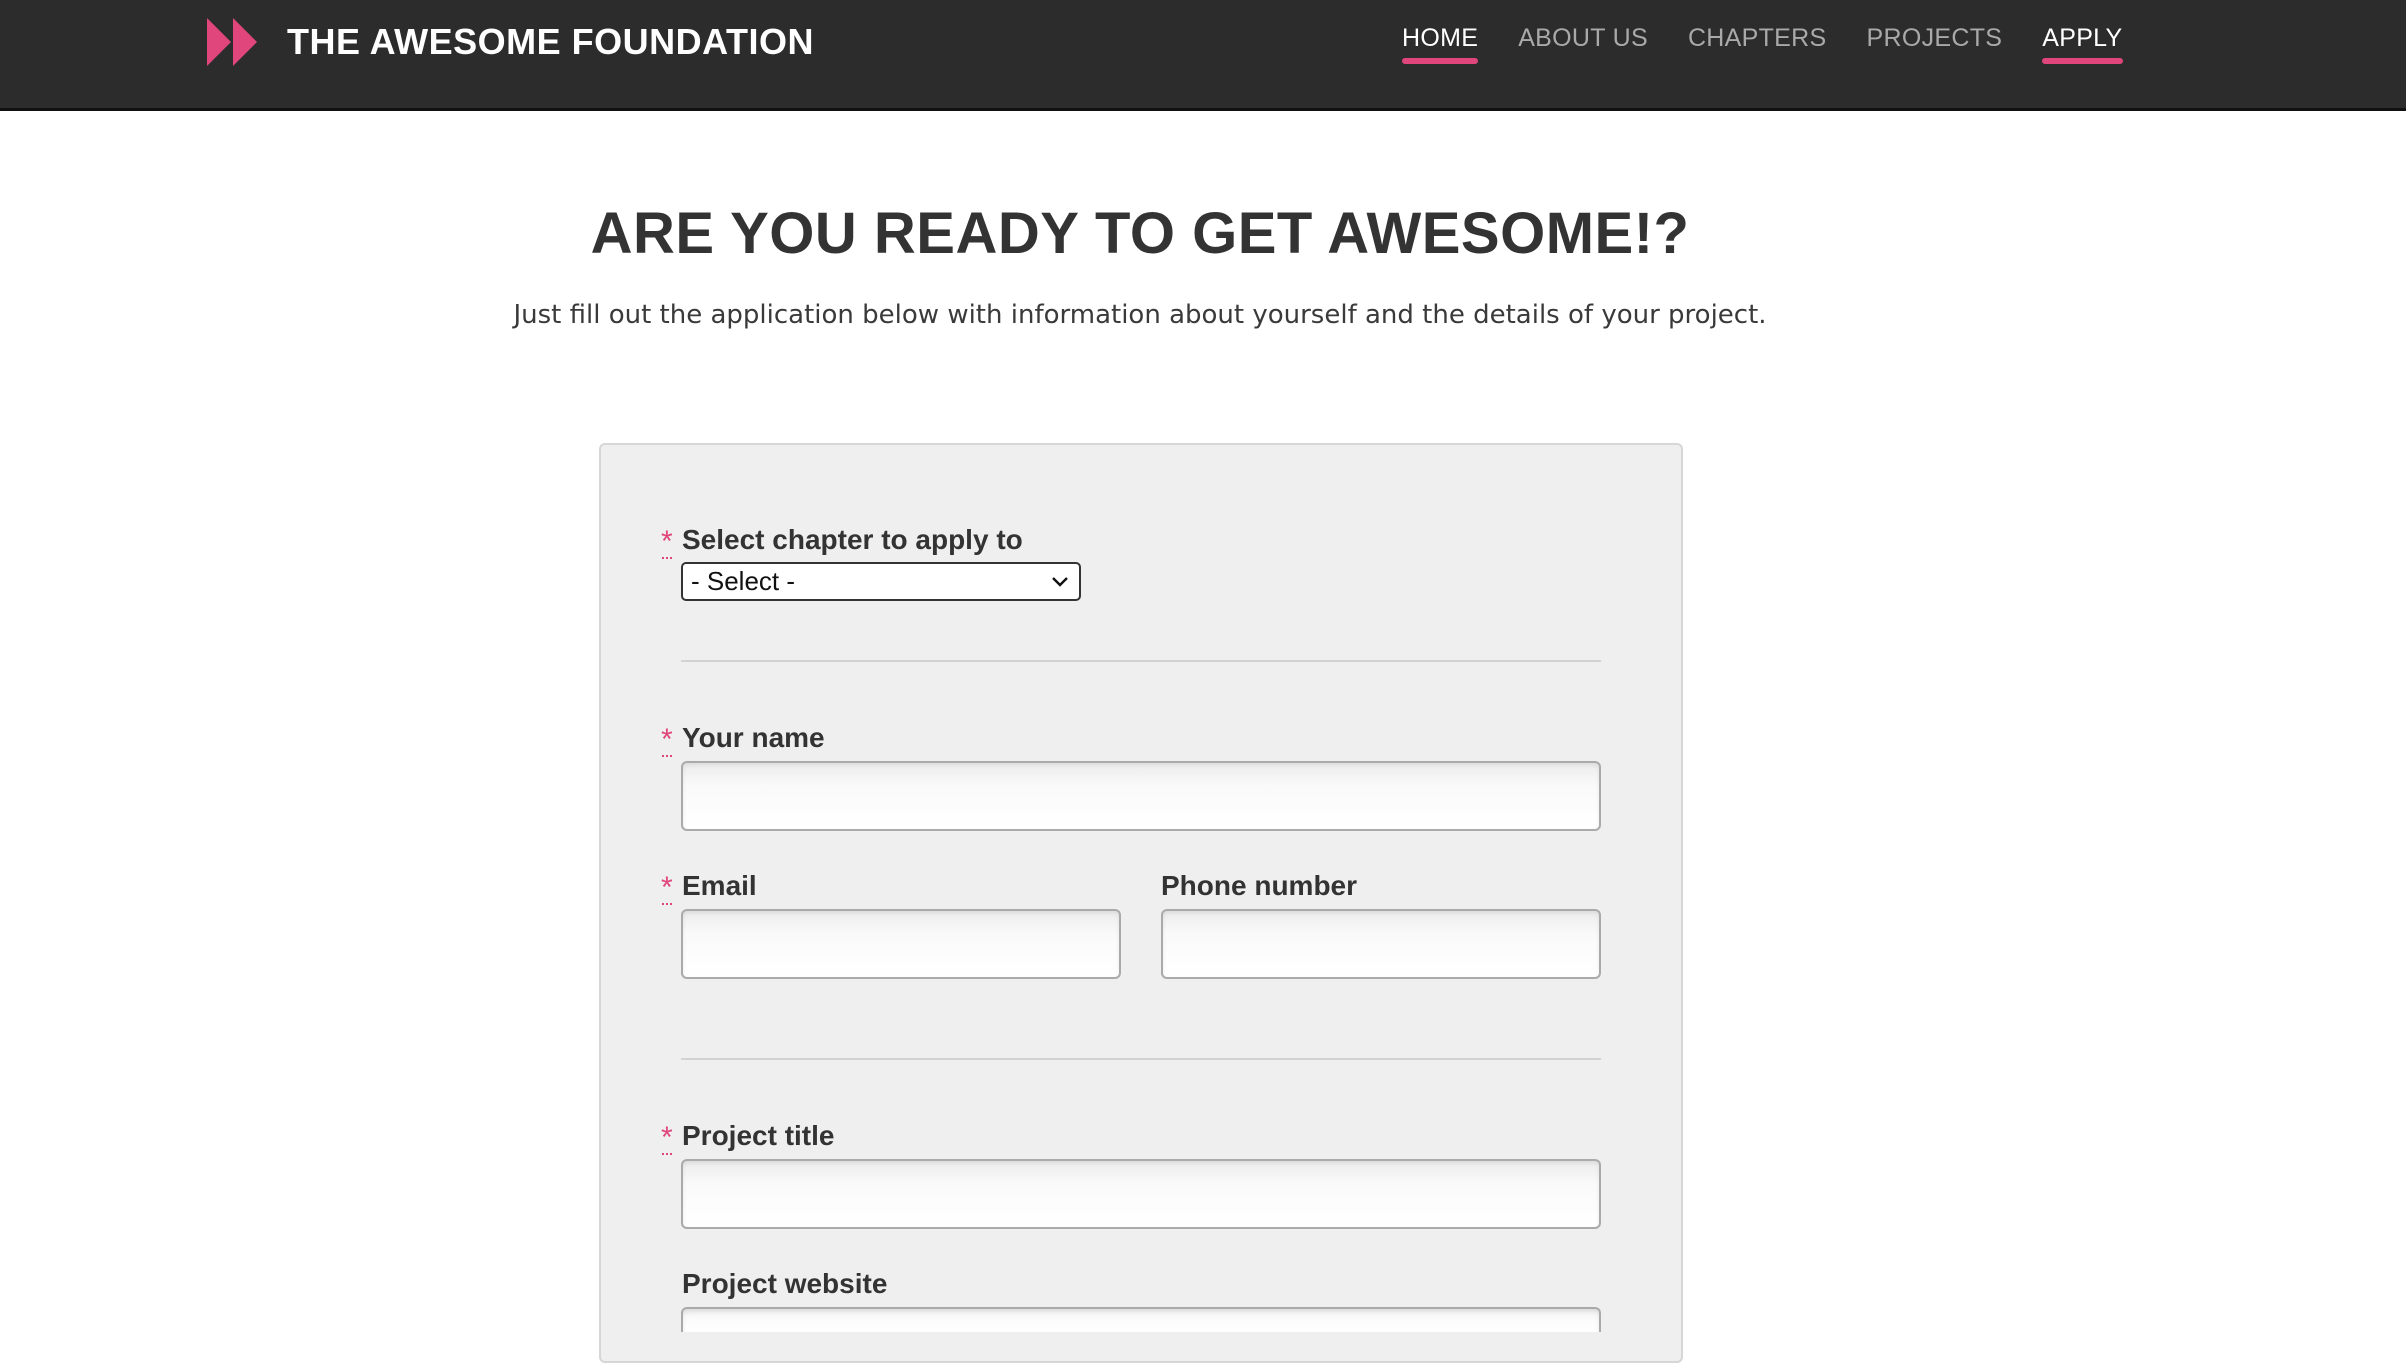  Describe the element at coordinates (1141, 796) in the screenshot. I see `name-input` at that location.